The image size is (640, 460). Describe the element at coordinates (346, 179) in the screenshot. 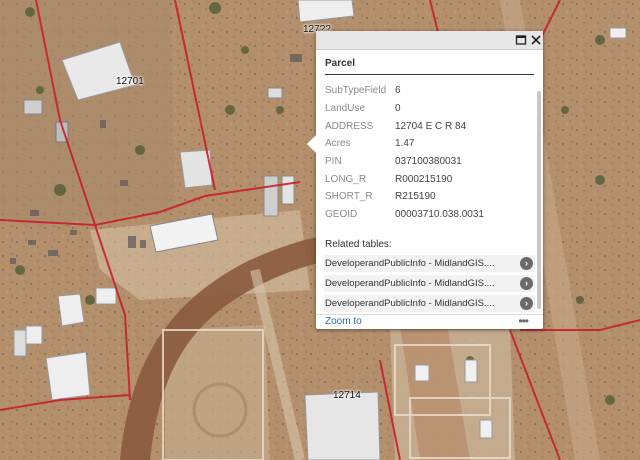

I see `attribute-key: LONG_R` at that location.